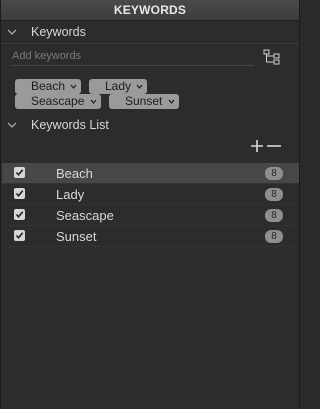  I want to click on keyword-tag-beach: Beach, so click(48, 86).